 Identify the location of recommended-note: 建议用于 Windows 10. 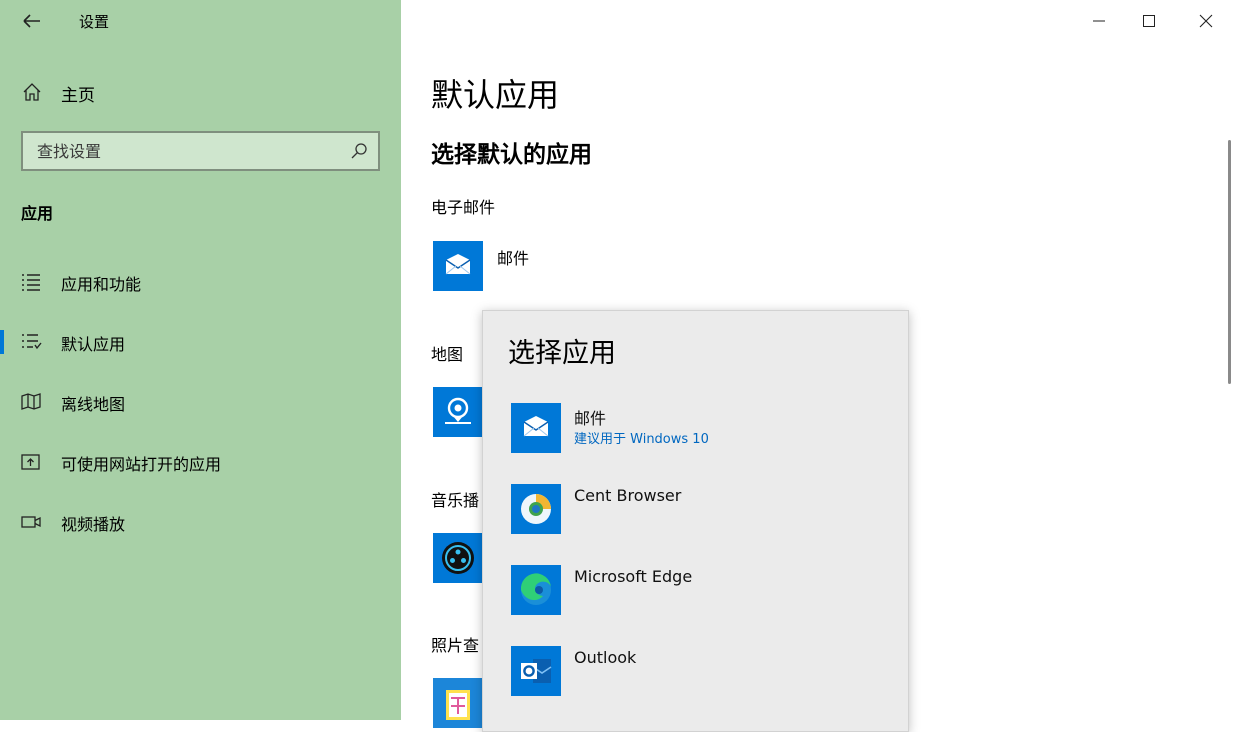
(641, 439).